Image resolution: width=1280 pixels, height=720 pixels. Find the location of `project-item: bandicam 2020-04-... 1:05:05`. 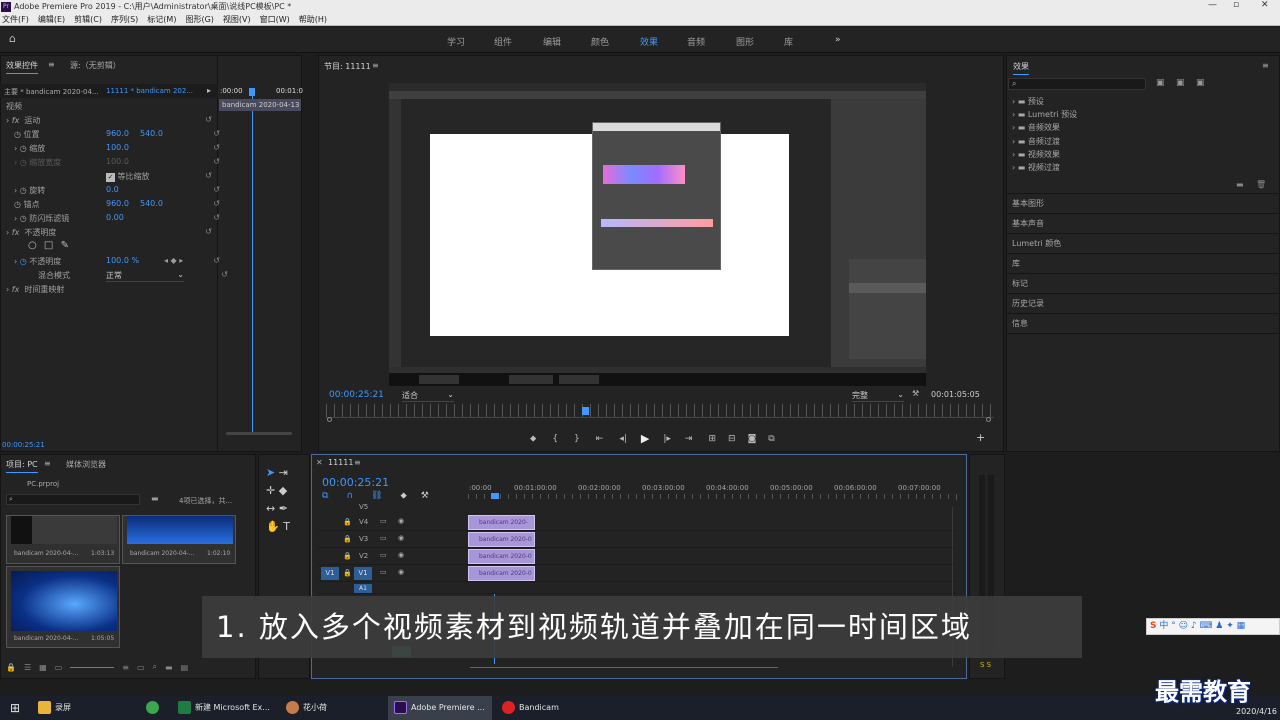

project-item: bandicam 2020-04-... 1:05:05 is located at coordinates (63, 607).